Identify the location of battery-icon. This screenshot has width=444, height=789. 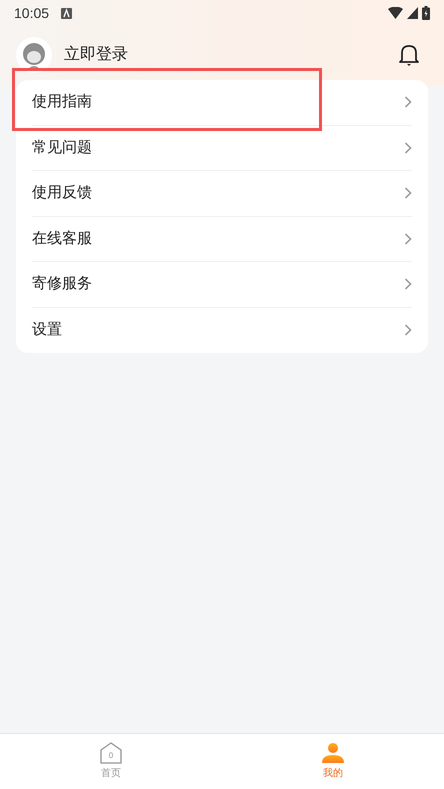
(426, 13).